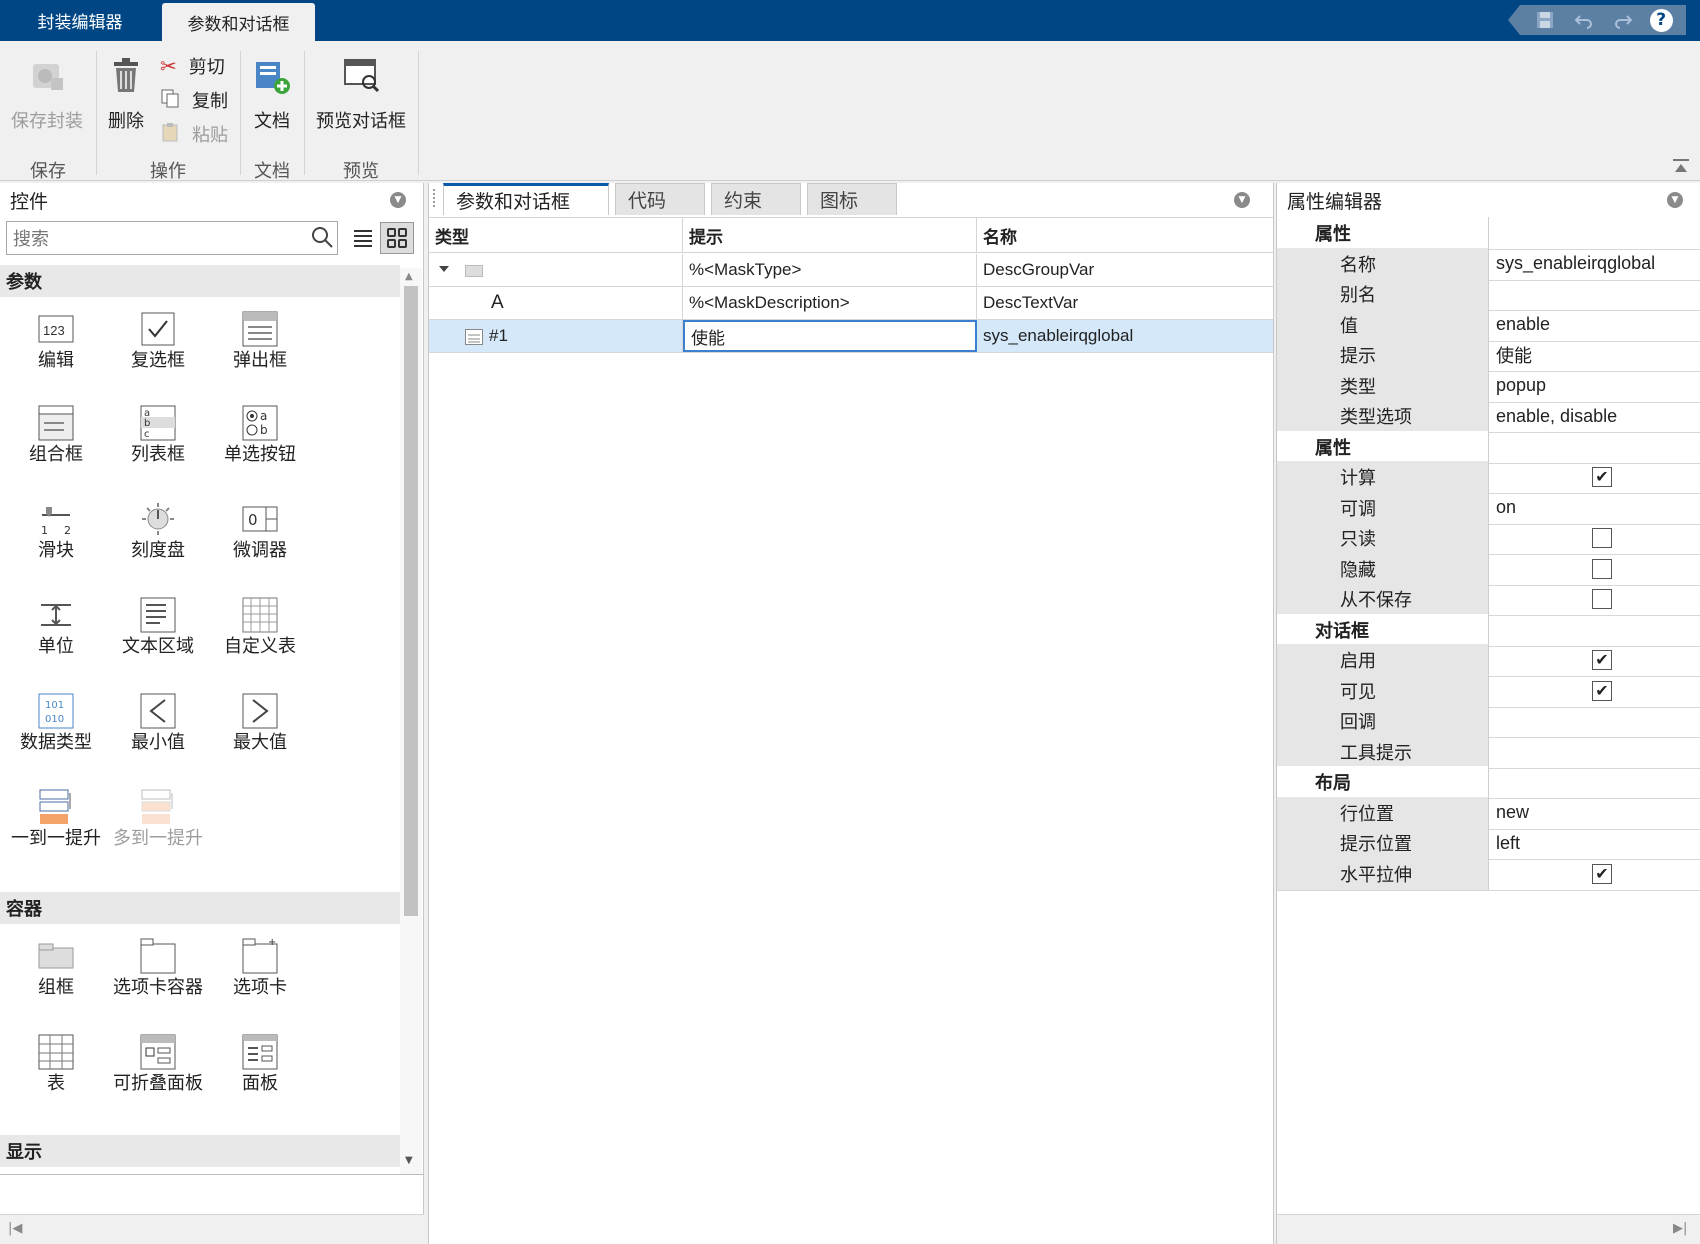 The width and height of the screenshot is (1700, 1244). I want to click on table-row: A %<MaskDescription> DescTextVar, so click(851, 303).